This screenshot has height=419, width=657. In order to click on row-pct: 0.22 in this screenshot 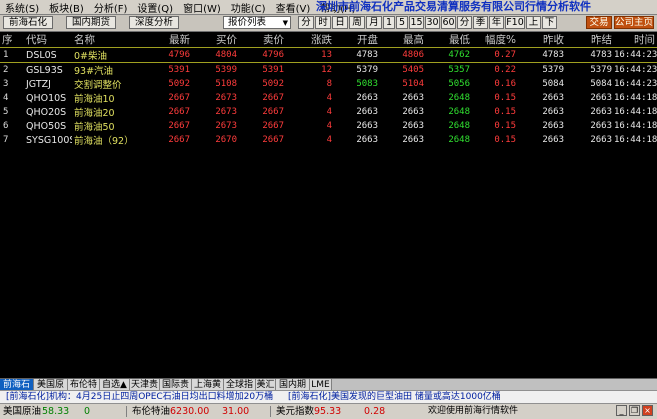, I will do `click(505, 70)`.